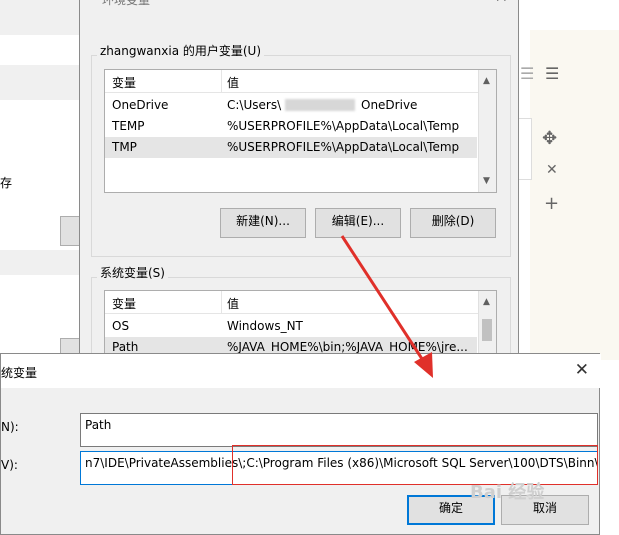  I want to click on arrow-shaft, so click(384, 300).